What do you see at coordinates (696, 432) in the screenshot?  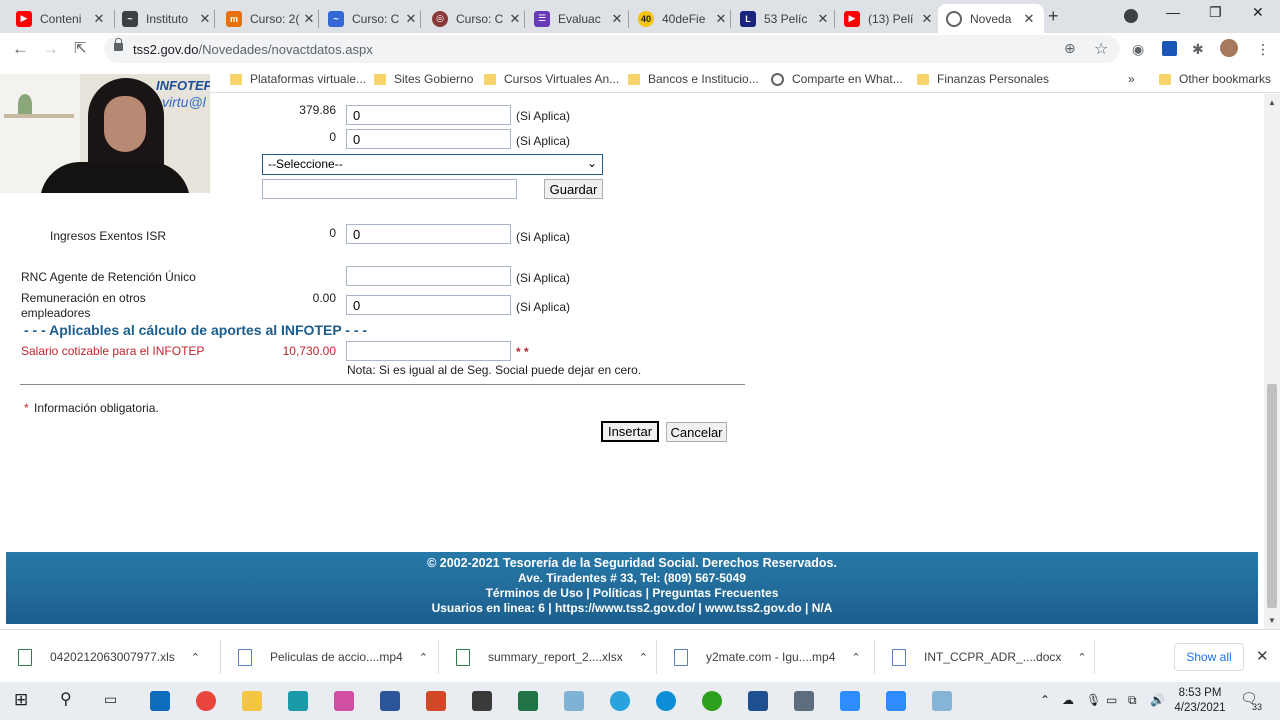 I see `cancelar-button: Cancelar` at bounding box center [696, 432].